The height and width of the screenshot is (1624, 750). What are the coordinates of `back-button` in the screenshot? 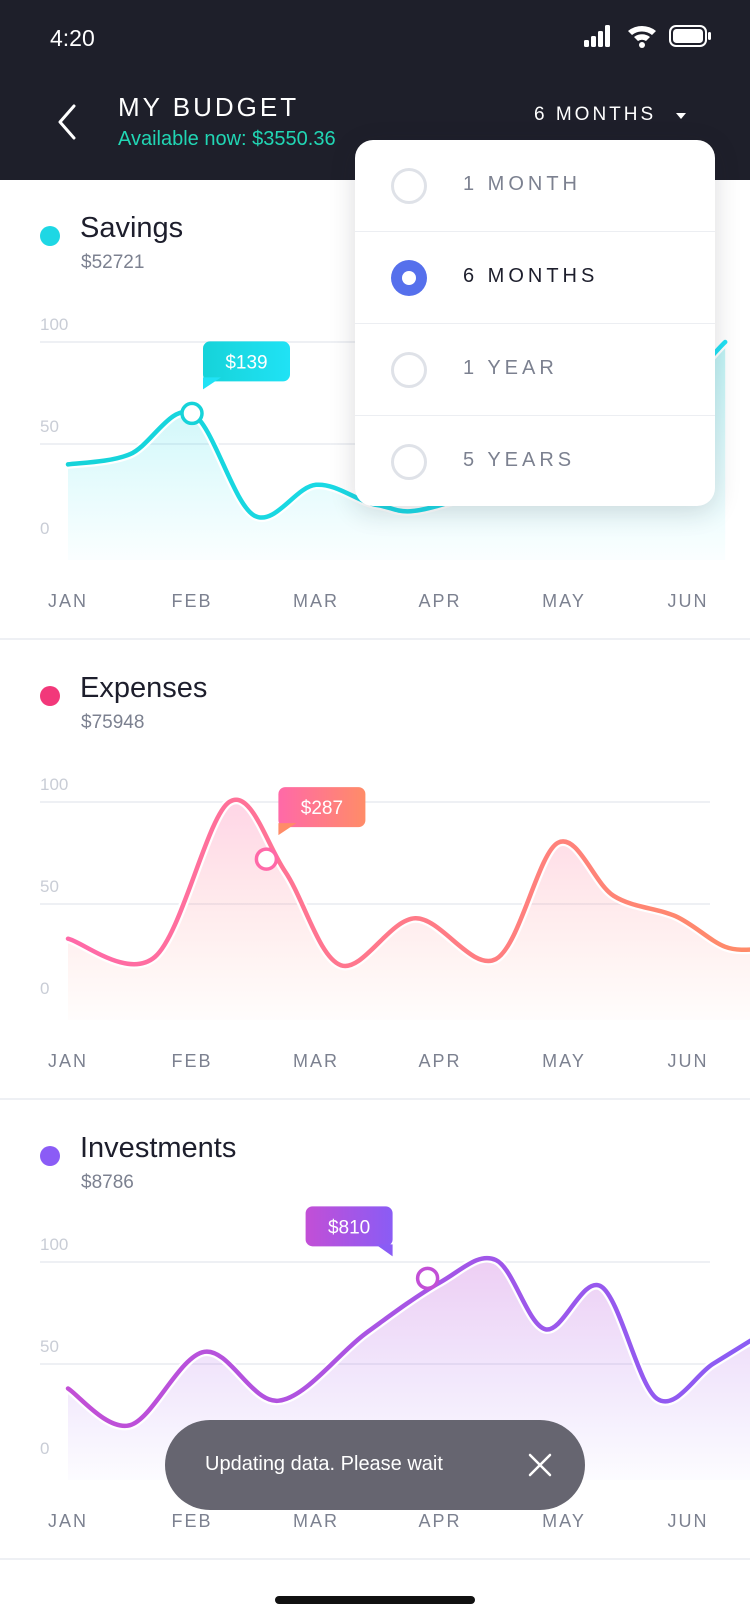 It's located at (68, 122).